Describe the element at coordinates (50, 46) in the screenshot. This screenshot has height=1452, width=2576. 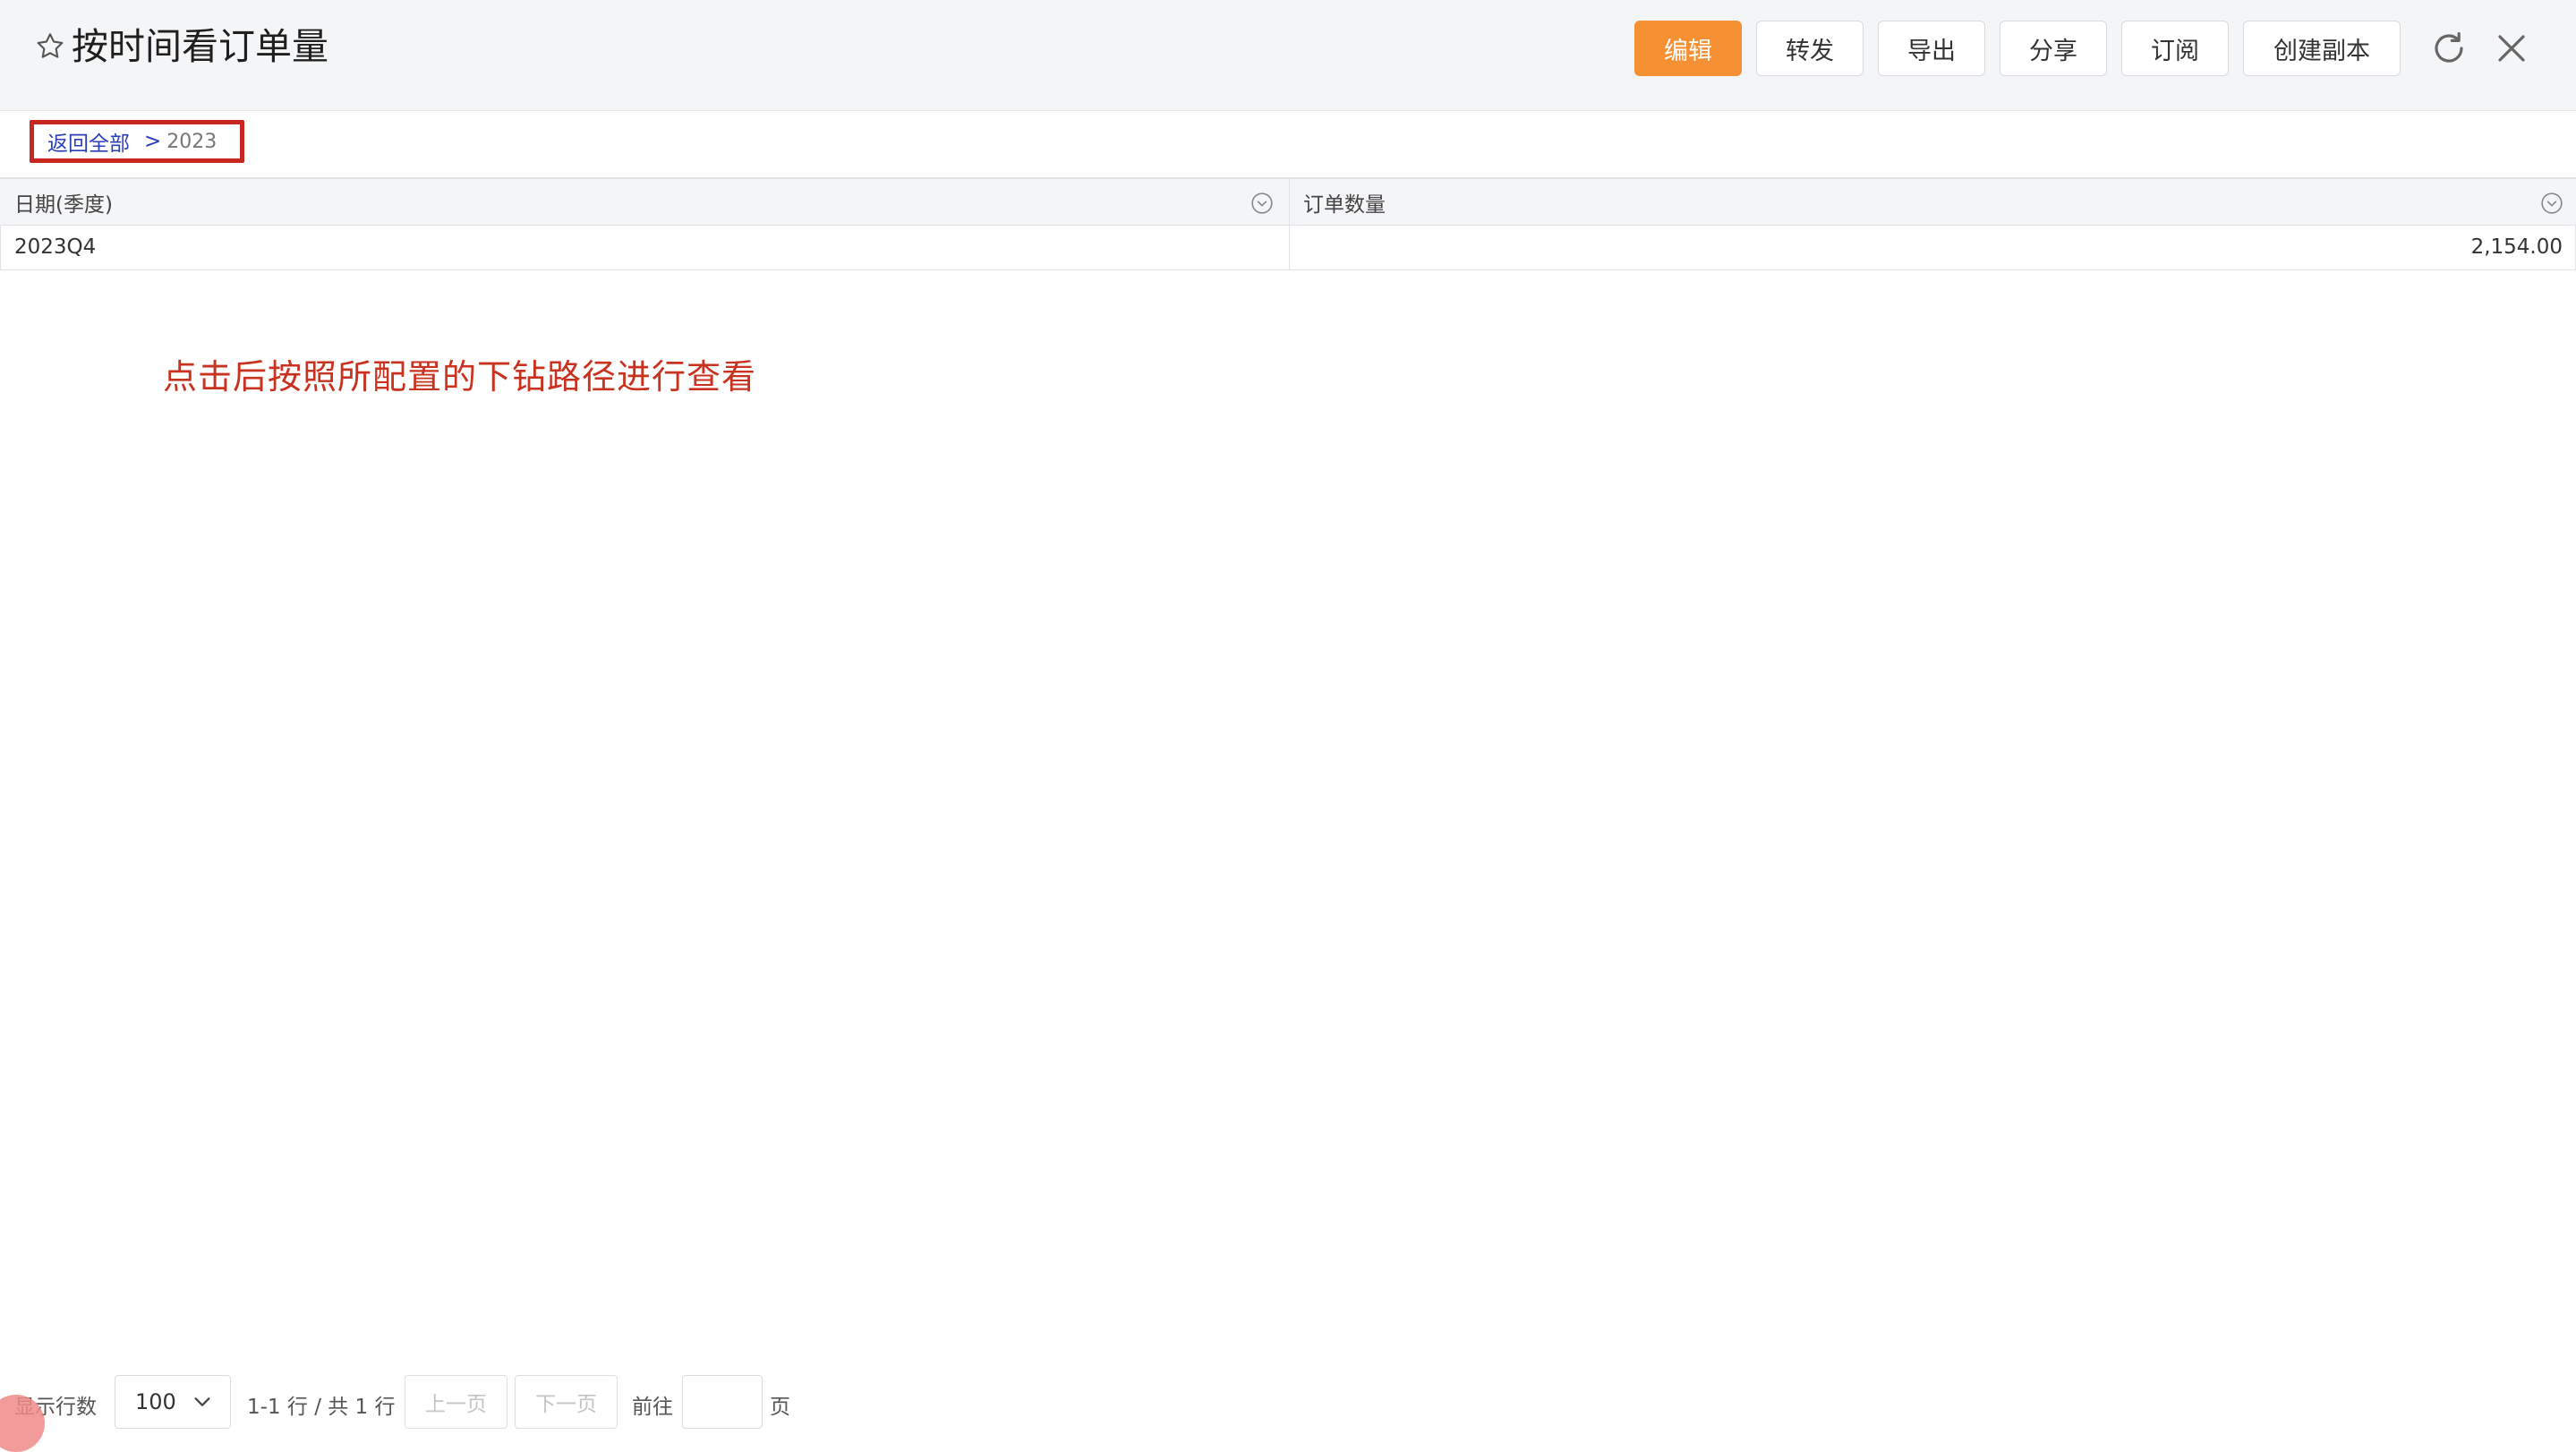
I see `star-icon` at that location.